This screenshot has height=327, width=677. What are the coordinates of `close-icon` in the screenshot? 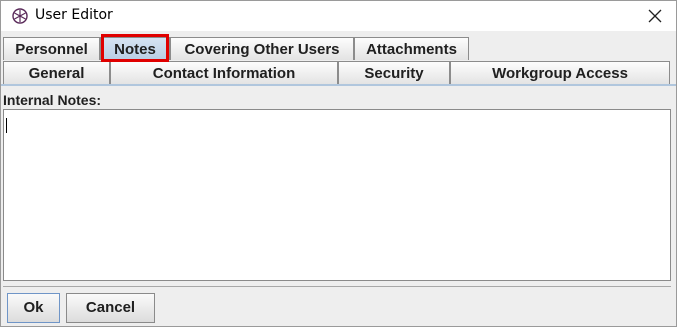 It's located at (655, 16).